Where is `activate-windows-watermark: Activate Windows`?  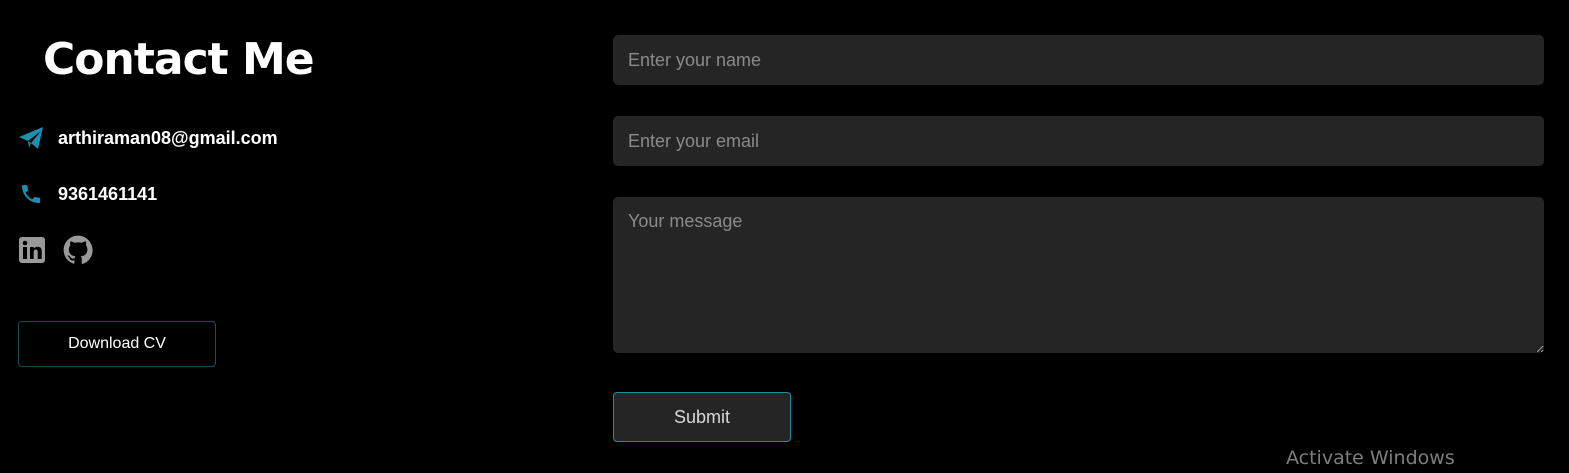 activate-windows-watermark: Activate Windows is located at coordinates (1370, 458).